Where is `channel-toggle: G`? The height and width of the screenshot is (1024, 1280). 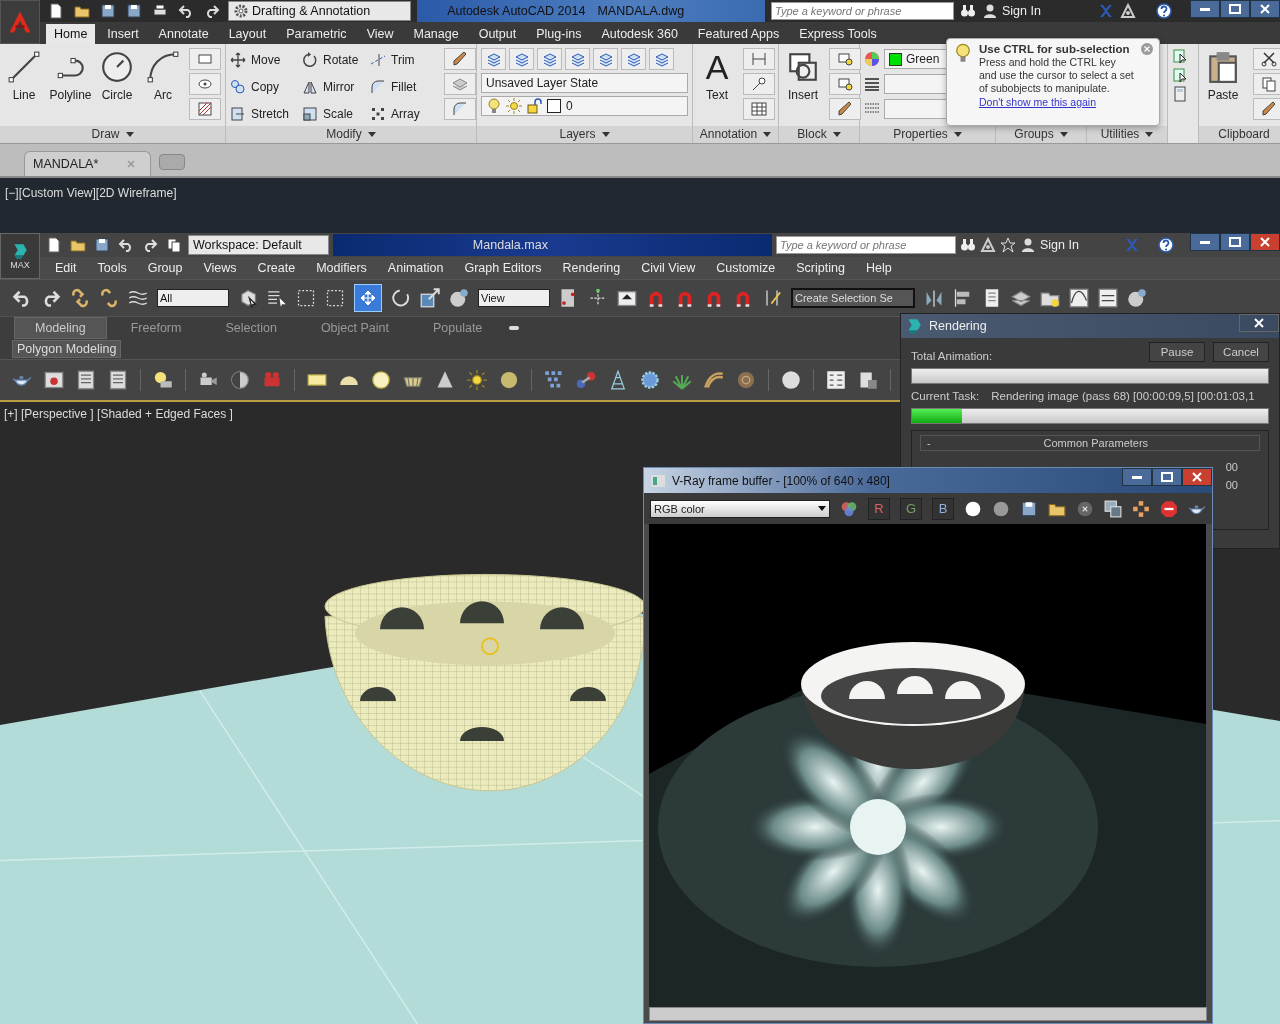
channel-toggle: G is located at coordinates (911, 508).